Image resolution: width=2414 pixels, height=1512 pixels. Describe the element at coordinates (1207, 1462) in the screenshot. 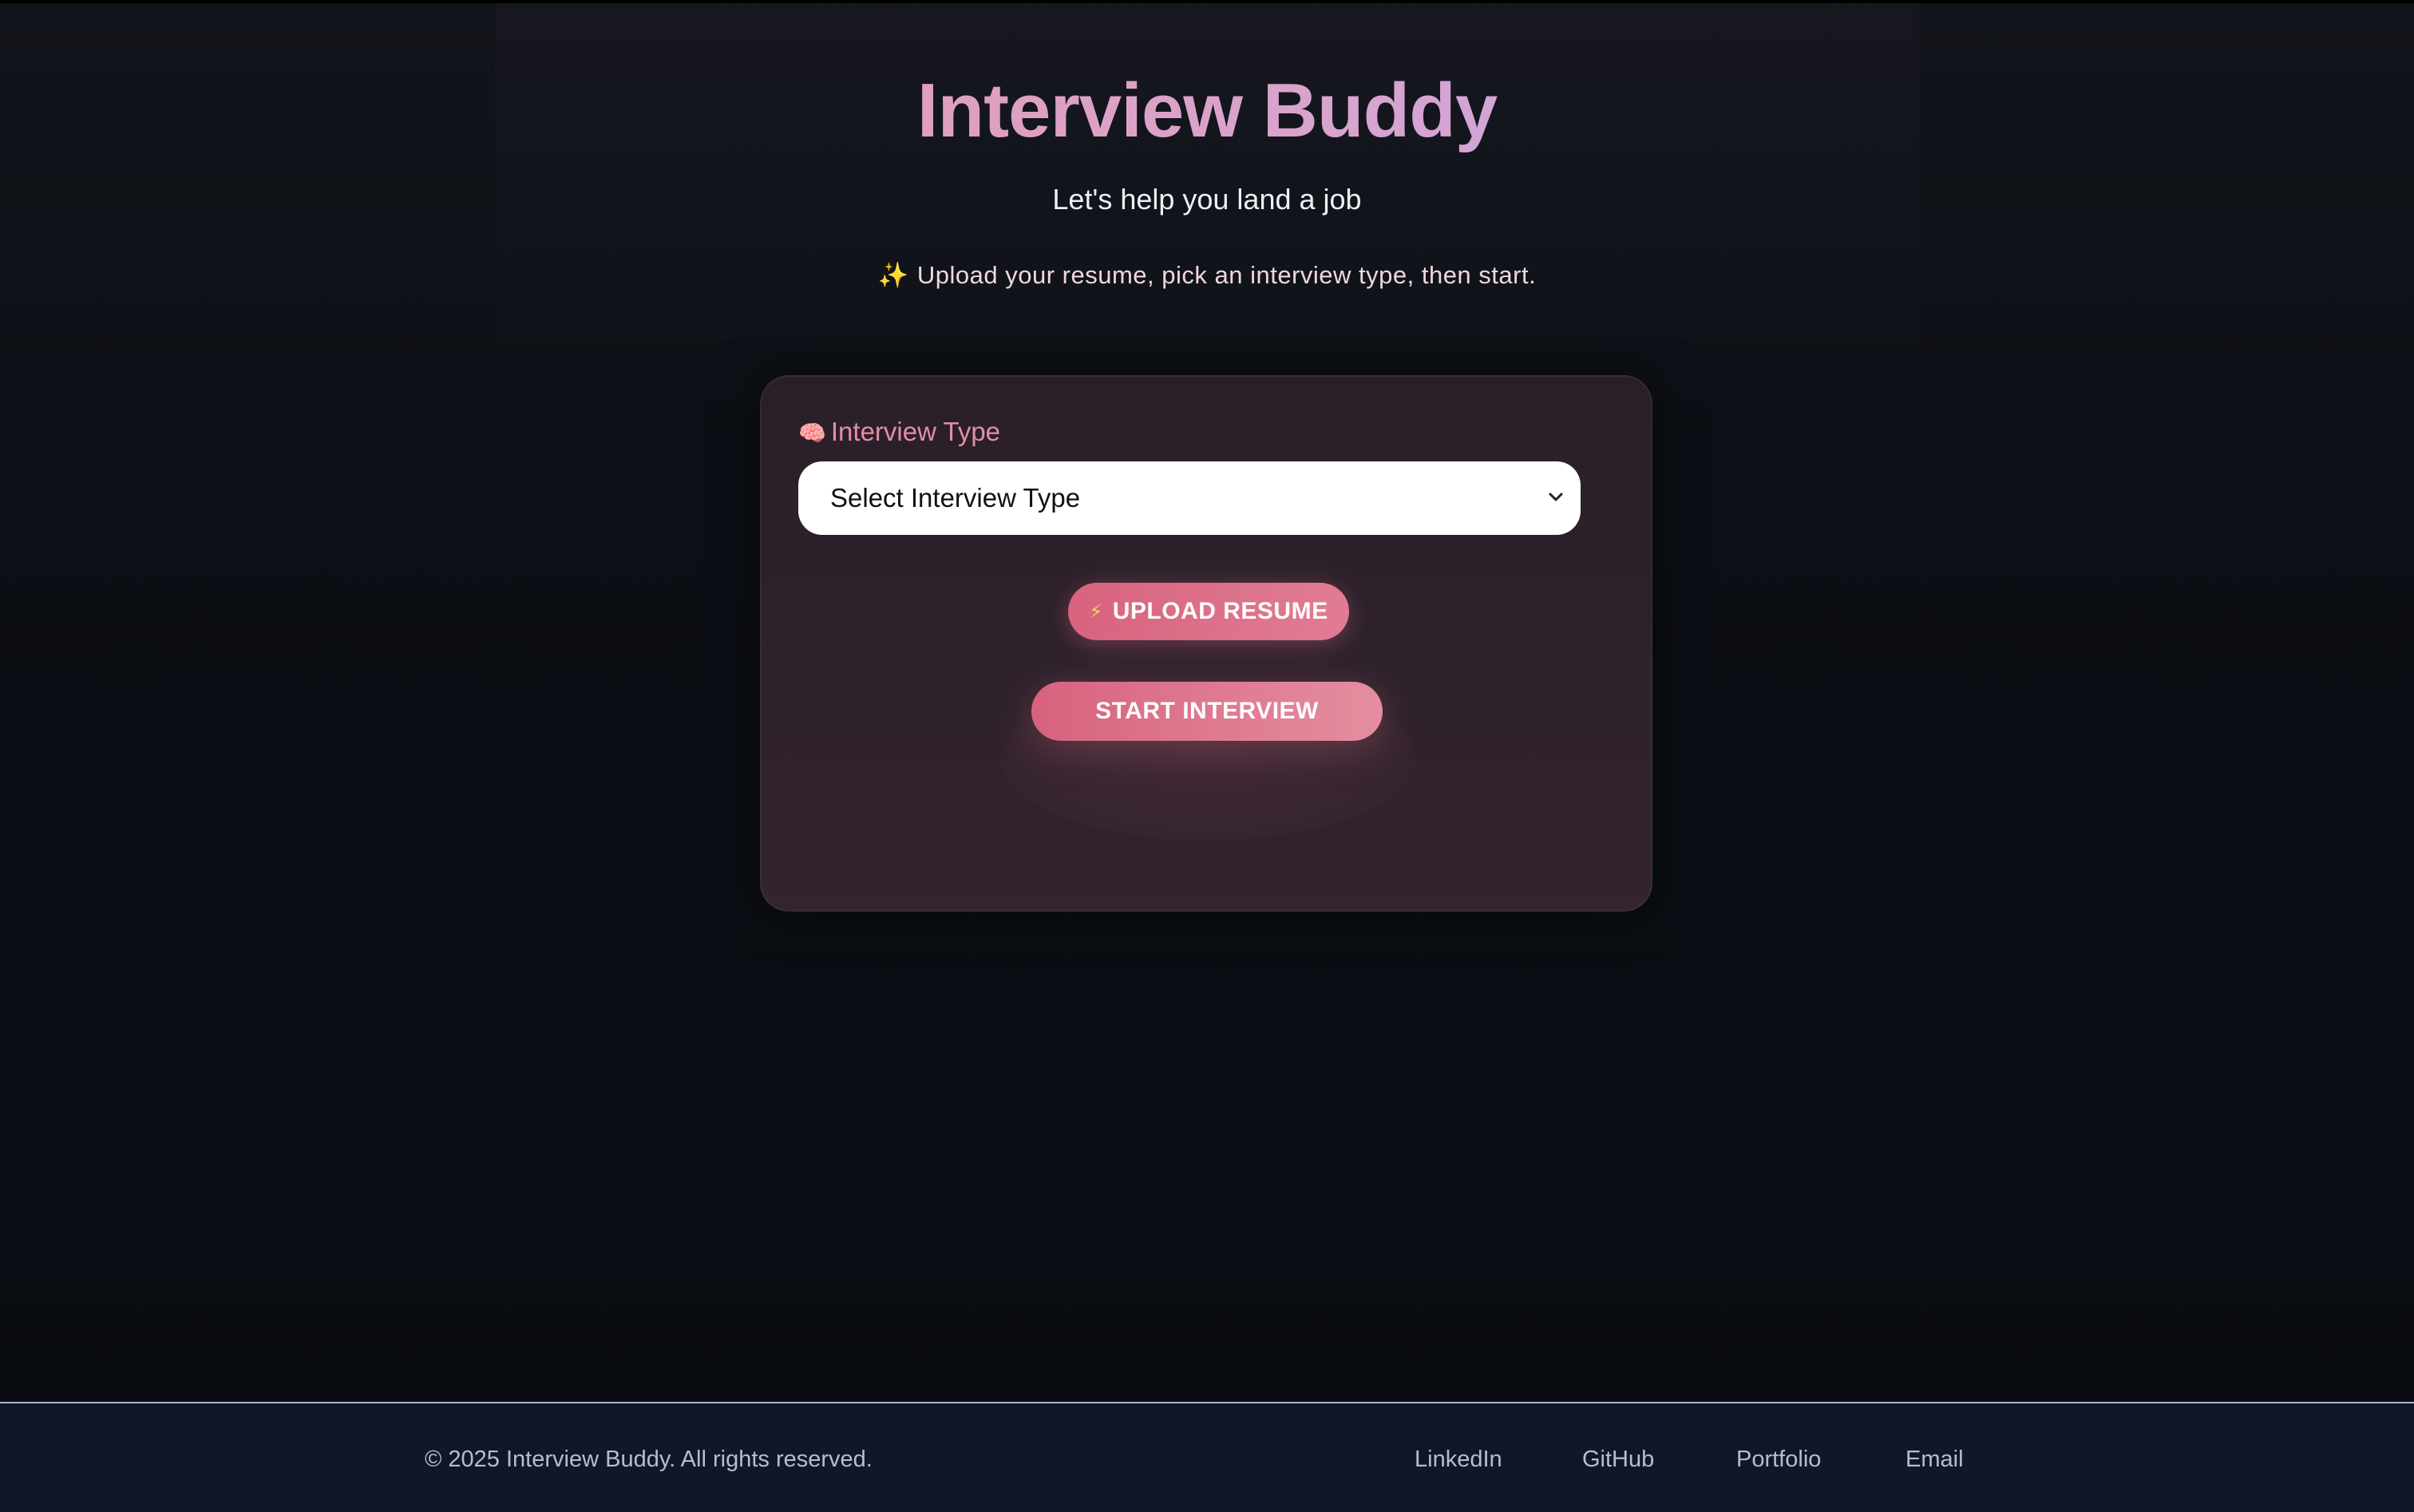

I see `footer-links: LinkedIn GitHub Portfolio Email` at that location.